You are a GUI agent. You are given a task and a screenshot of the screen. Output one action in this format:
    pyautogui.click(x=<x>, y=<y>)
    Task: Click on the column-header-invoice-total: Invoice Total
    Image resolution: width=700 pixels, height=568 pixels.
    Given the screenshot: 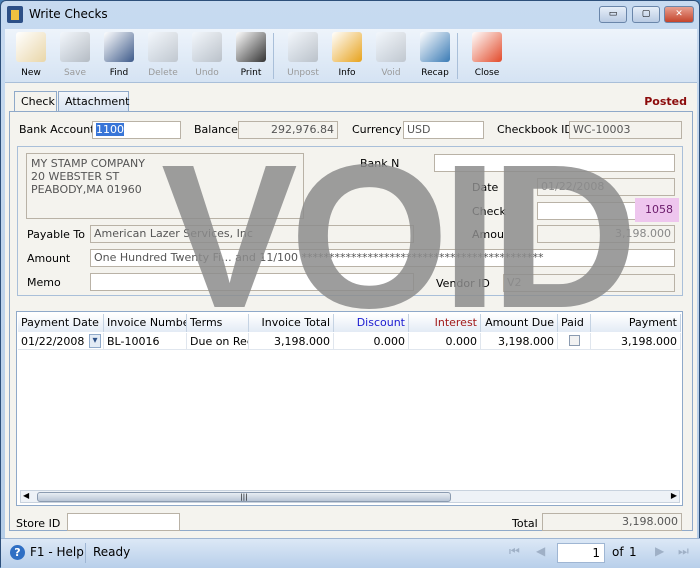 What is the action you would take?
    pyautogui.click(x=291, y=323)
    